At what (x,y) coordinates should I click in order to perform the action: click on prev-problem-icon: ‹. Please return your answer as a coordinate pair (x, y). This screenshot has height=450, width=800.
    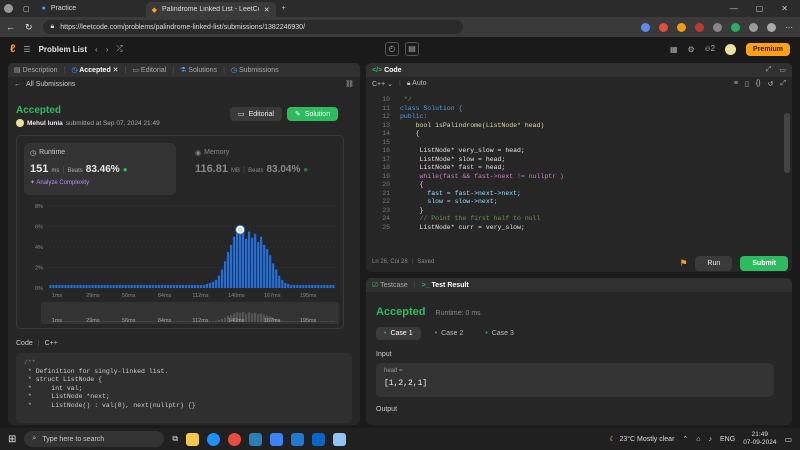
    Looking at the image, I should click on (96, 49).